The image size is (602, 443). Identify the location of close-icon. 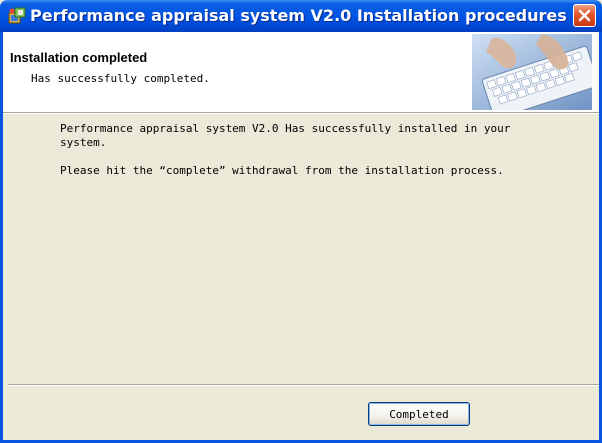
(584, 15).